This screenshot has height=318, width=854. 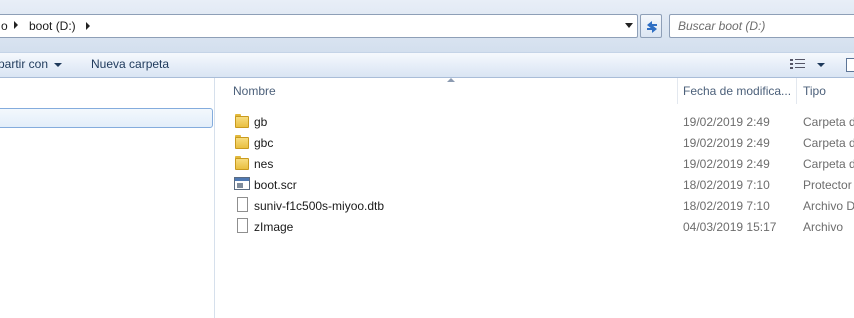 What do you see at coordinates (242, 184) in the screenshot?
I see `screensaver-file-icon` at bounding box center [242, 184].